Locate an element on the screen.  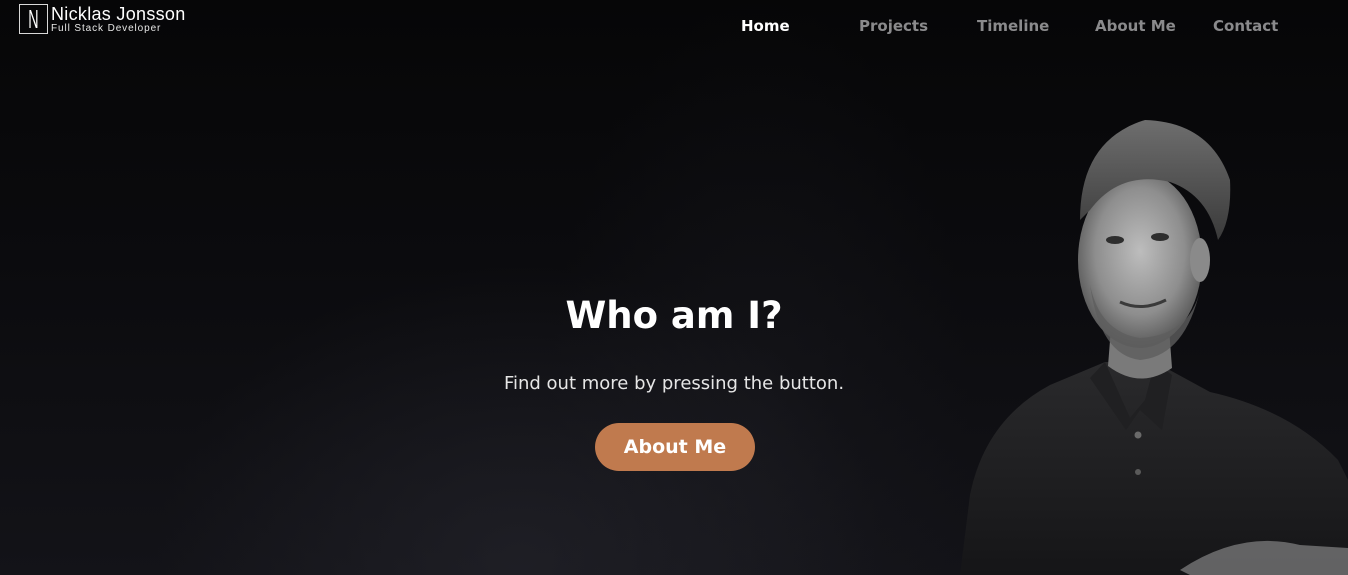
nav-projects: Projects is located at coordinates (893, 26).